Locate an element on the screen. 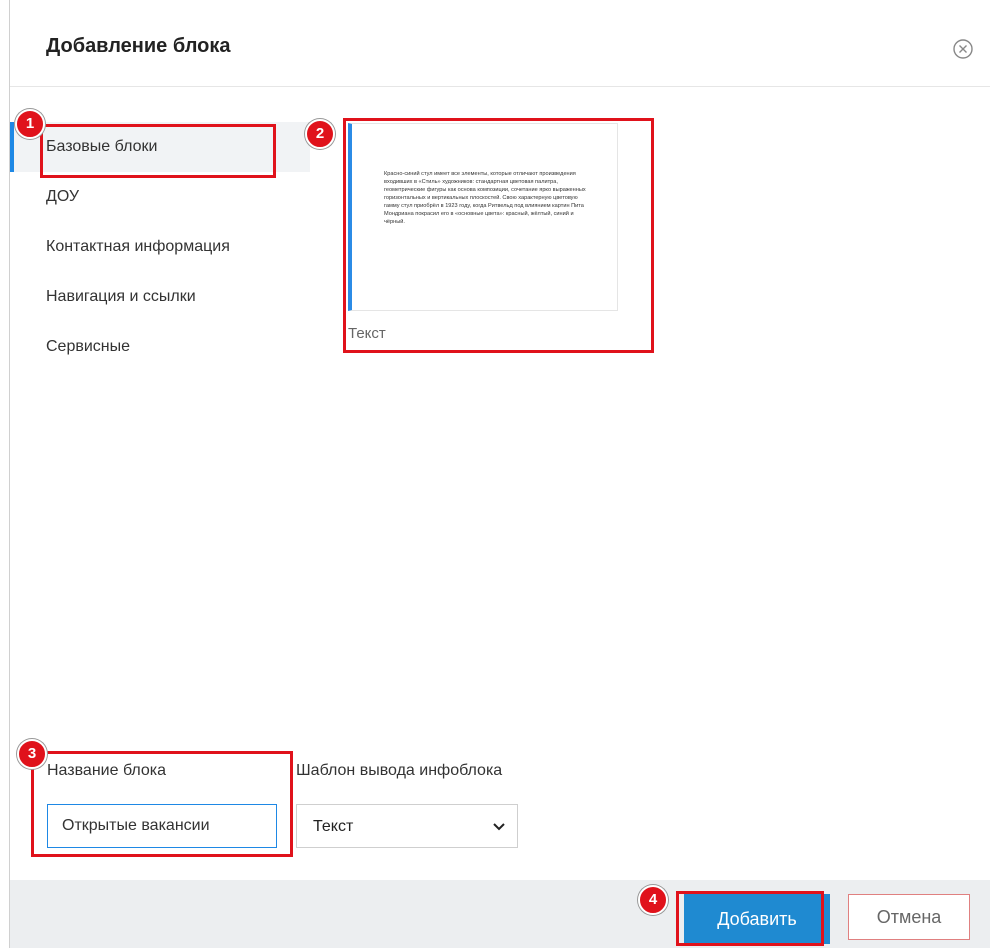 Image resolution: width=990 pixels, height=948 pixels. block-card-label: Текст is located at coordinates (367, 333).